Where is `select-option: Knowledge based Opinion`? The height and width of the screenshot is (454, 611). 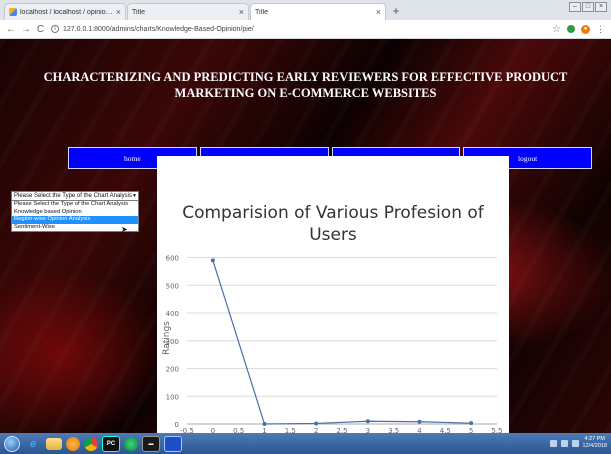 select-option: Knowledge based Opinion is located at coordinates (75, 213).